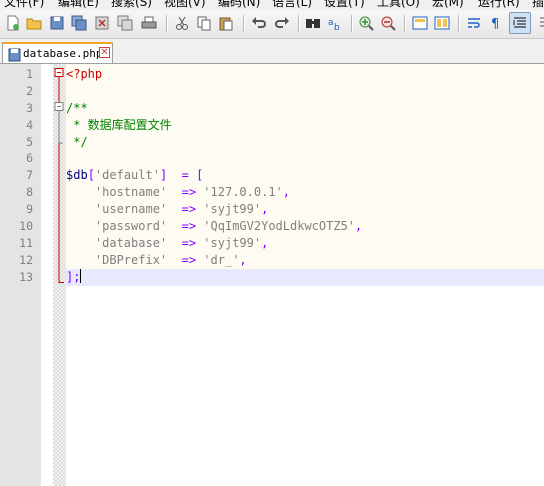 The width and height of the screenshot is (544, 486). I want to click on line-number: 3, so click(29, 107).